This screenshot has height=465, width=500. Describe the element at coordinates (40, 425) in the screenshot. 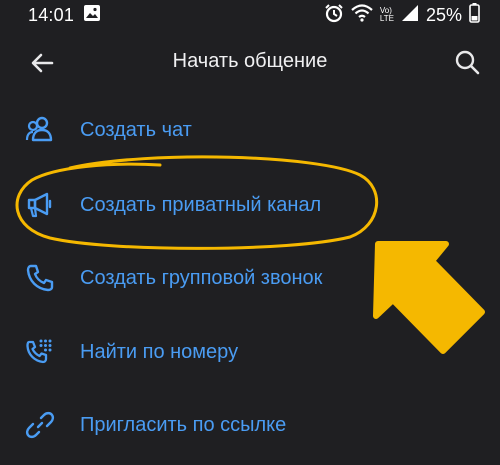

I see `link-icon` at that location.